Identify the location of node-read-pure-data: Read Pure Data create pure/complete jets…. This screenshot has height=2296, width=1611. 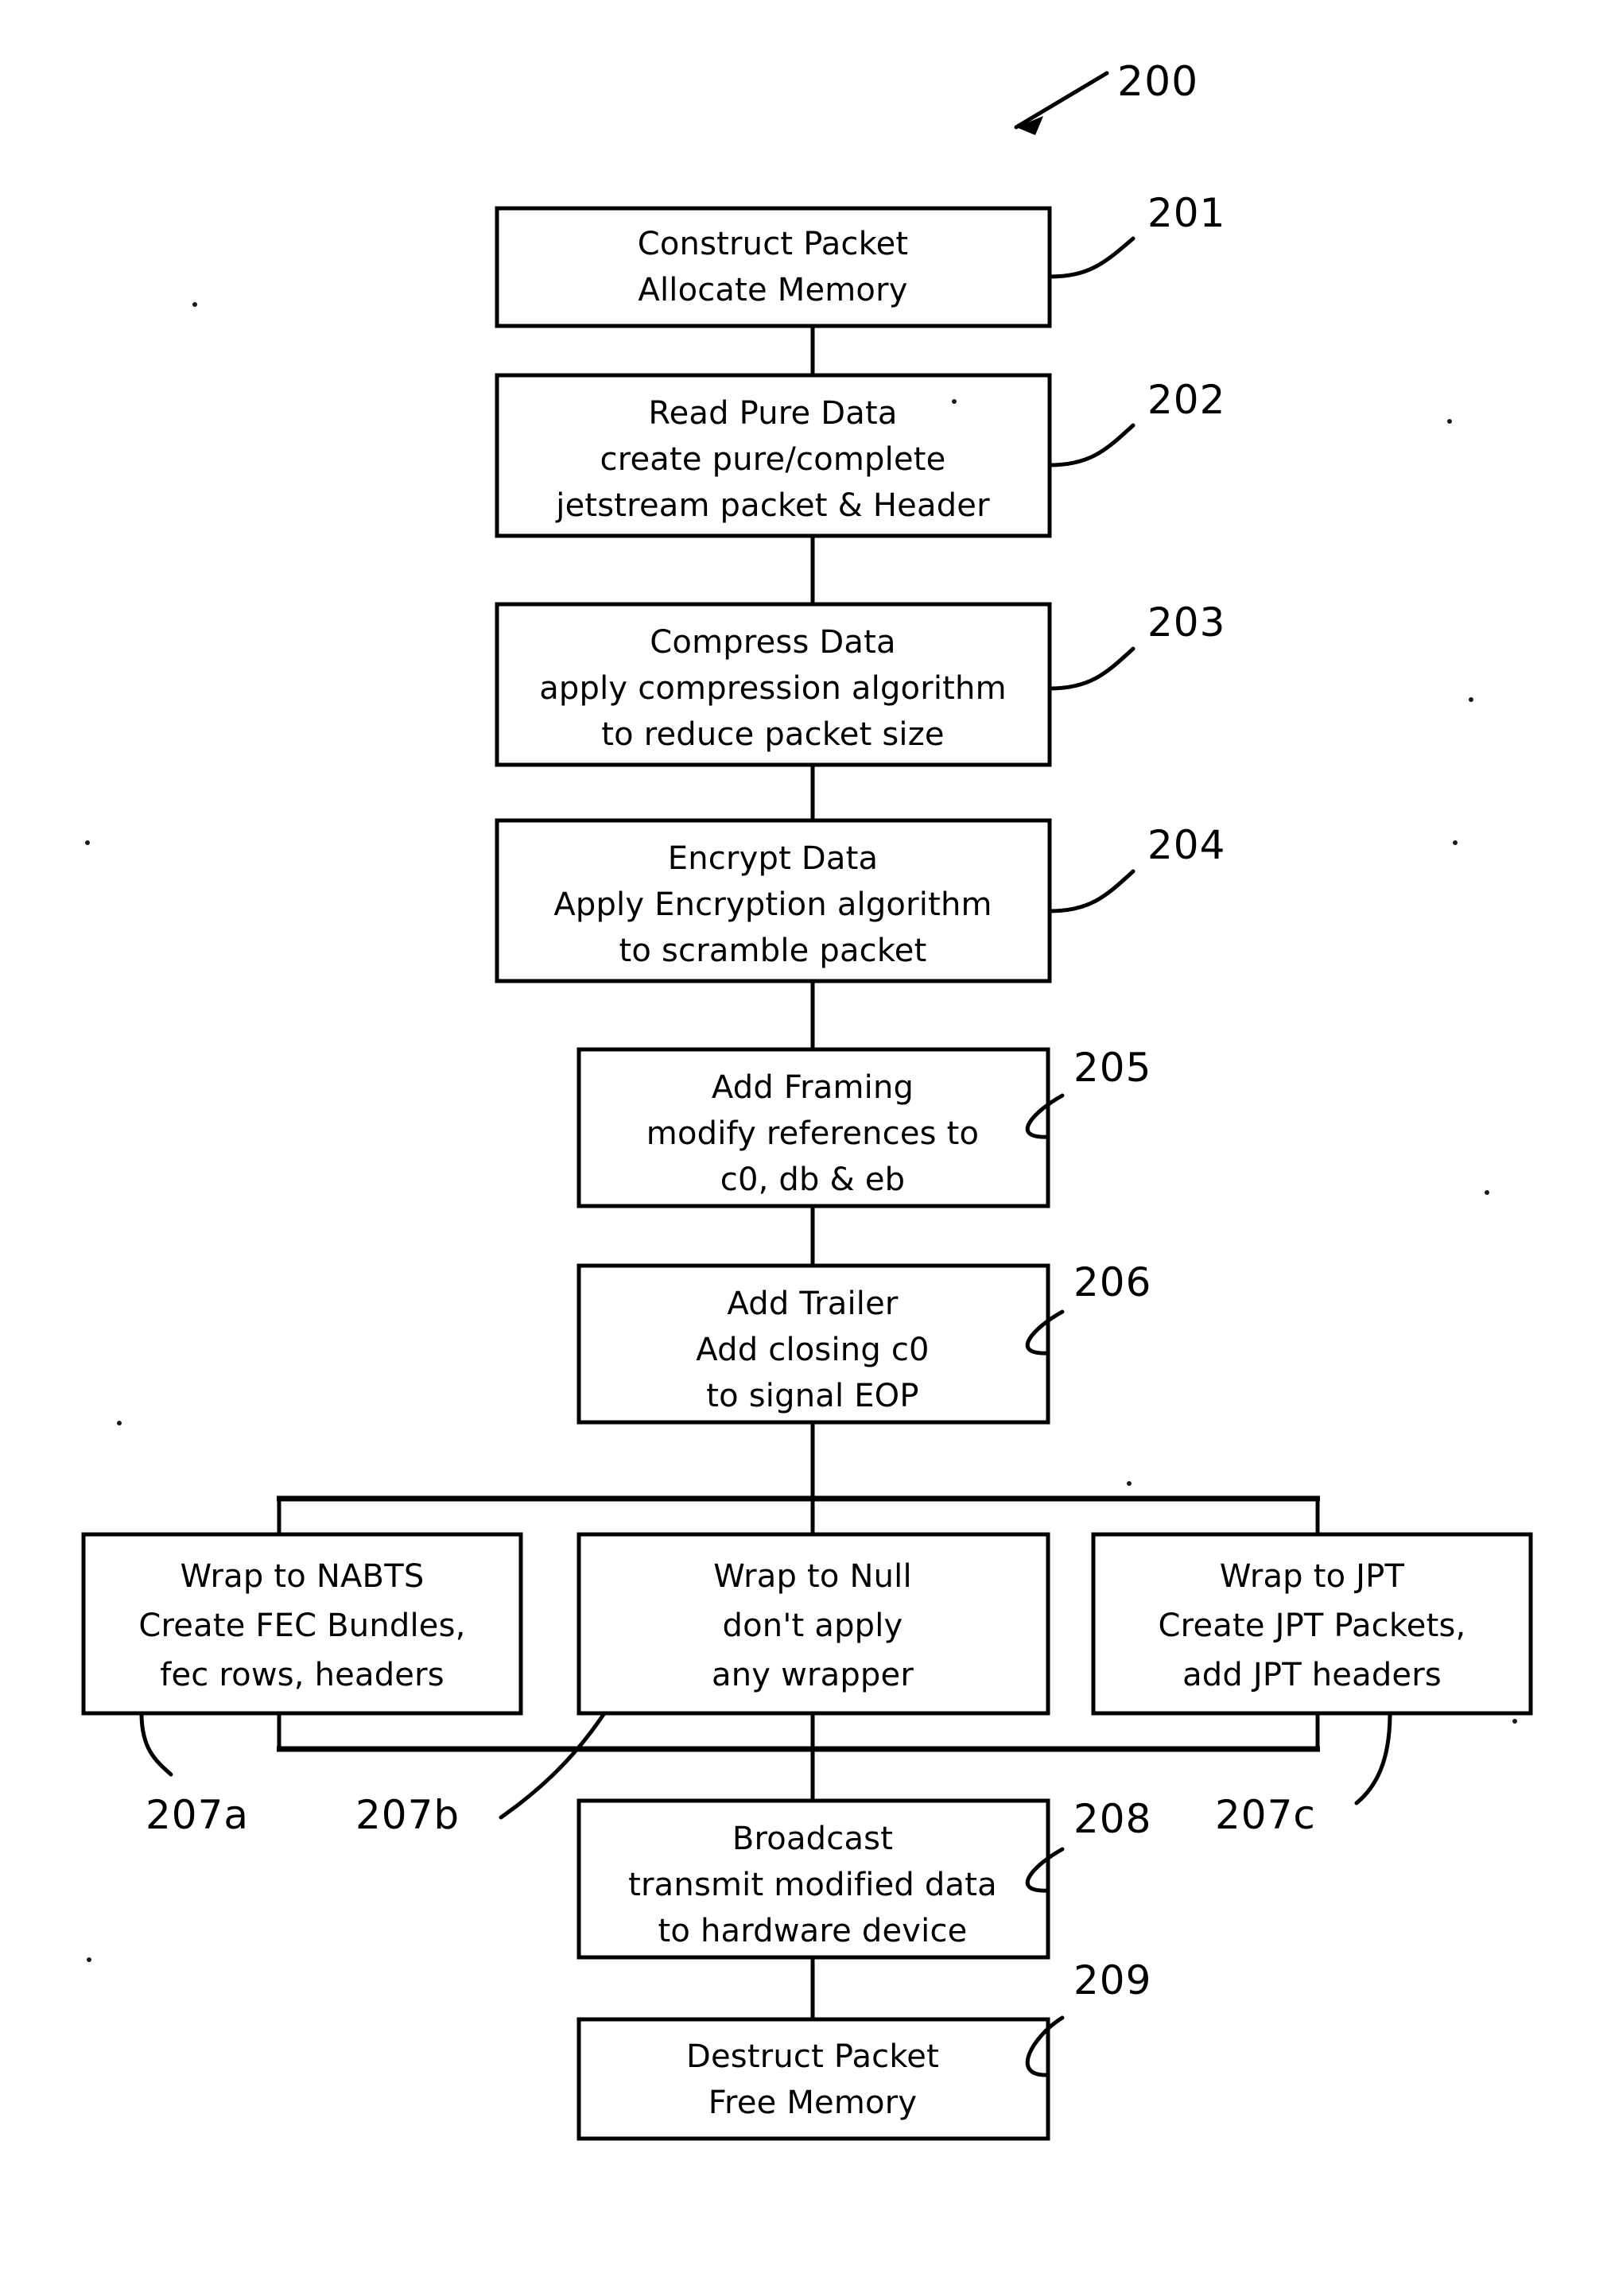
(773, 456).